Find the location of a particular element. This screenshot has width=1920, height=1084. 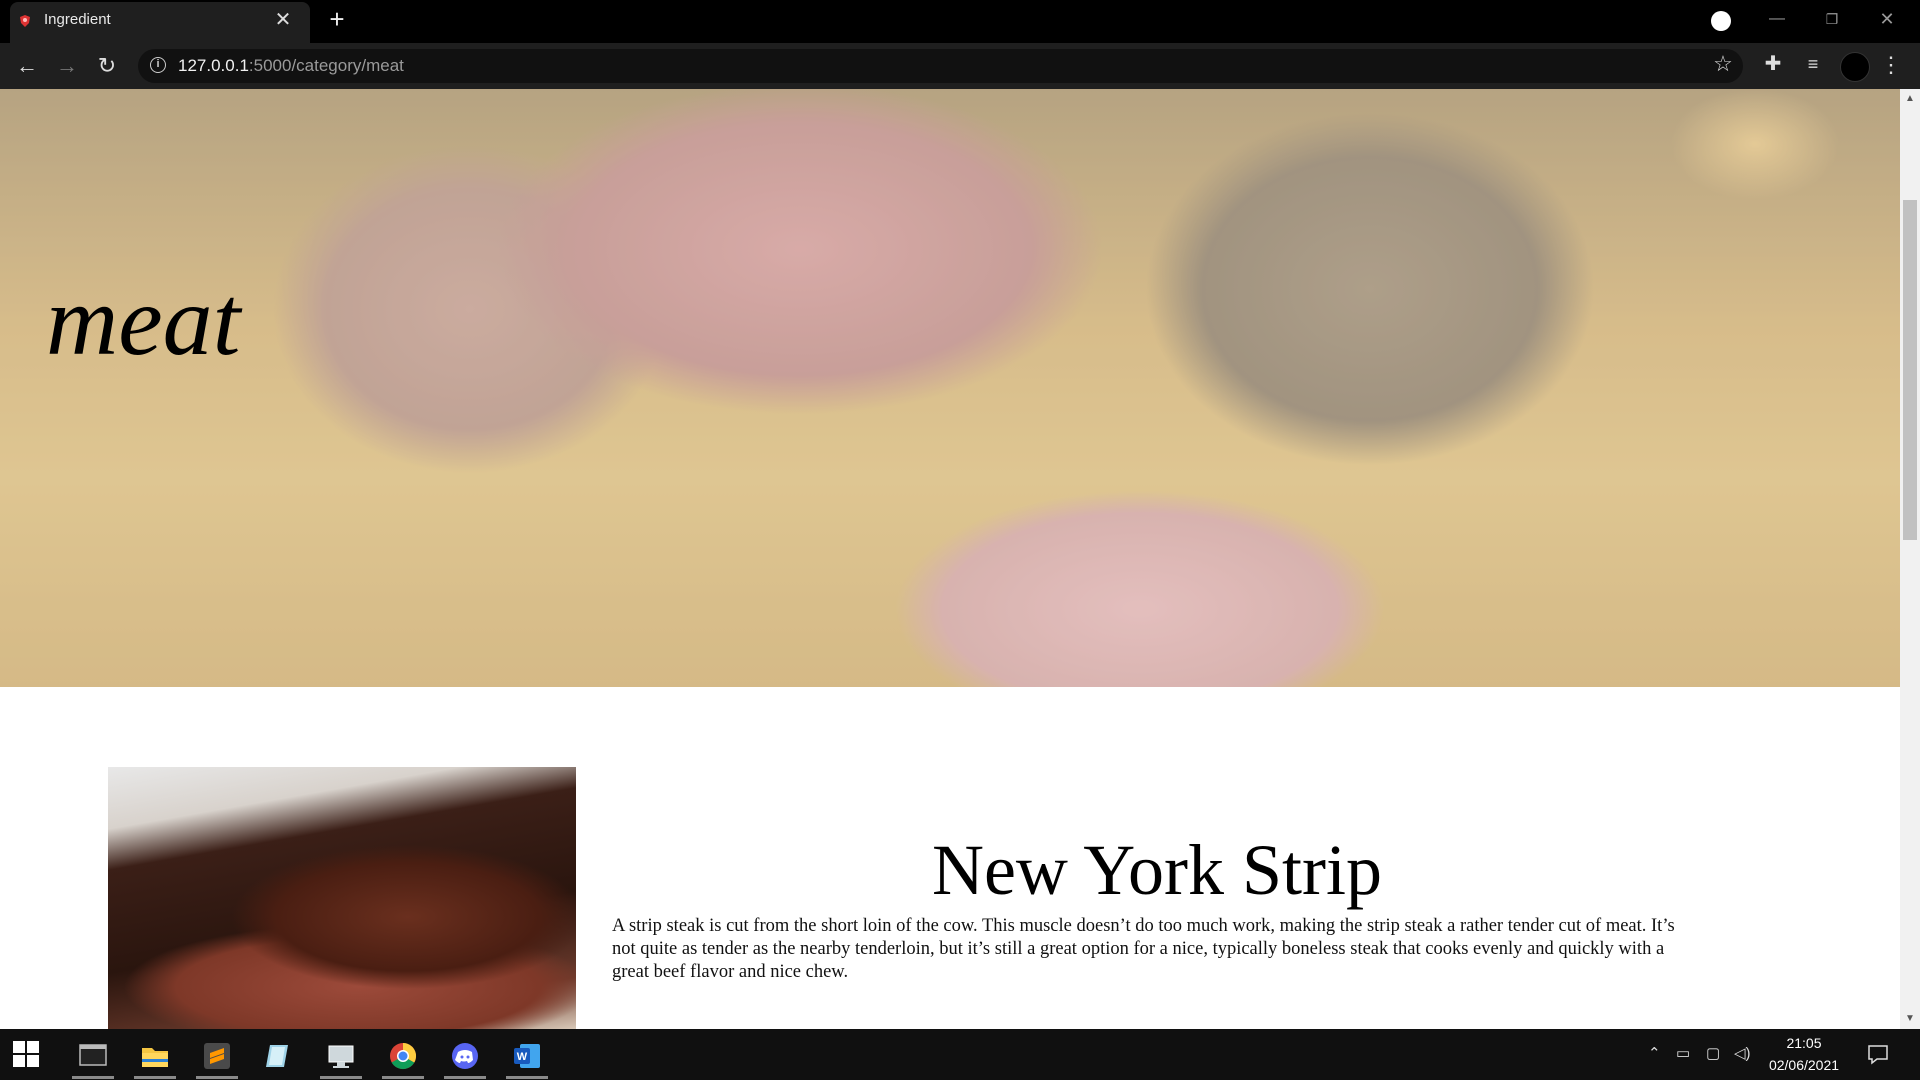

item-title: New York Strip is located at coordinates (1157, 870).